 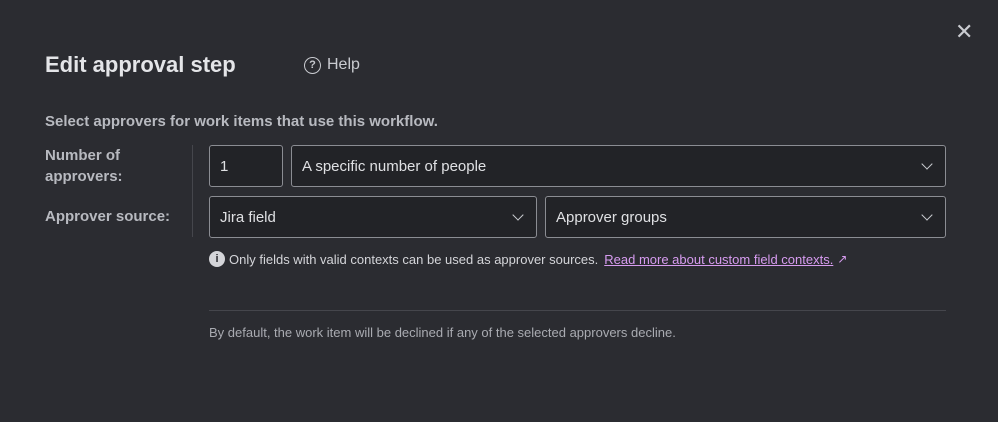 I want to click on approver-mode-value: A specific number of people, so click(x=394, y=166).